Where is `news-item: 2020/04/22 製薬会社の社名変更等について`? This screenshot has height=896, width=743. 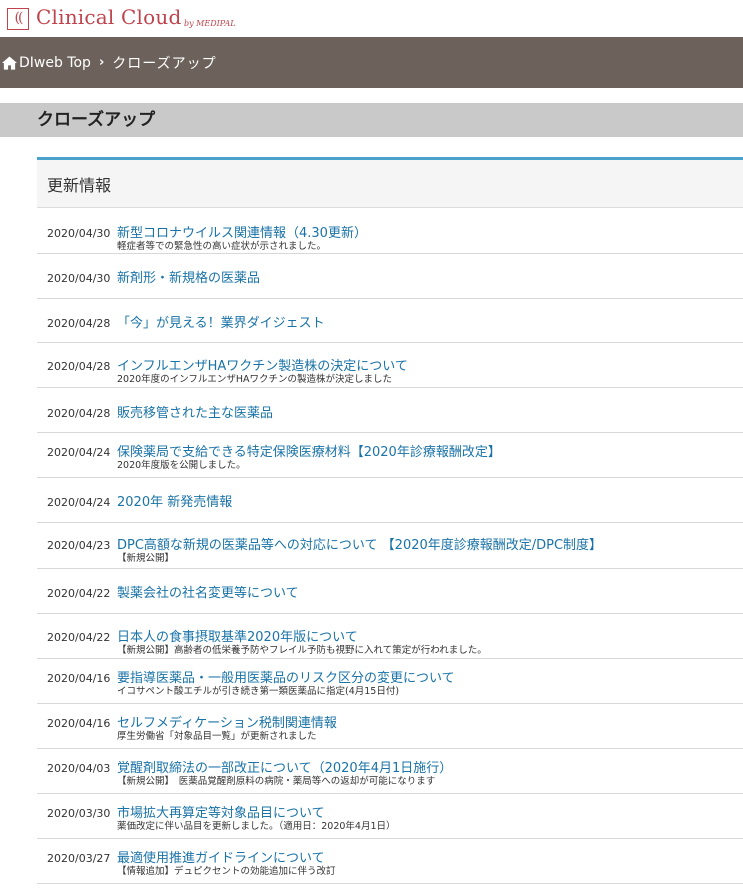
news-item: 2020/04/22 製薬会社の社名変更等について is located at coordinates (390, 591).